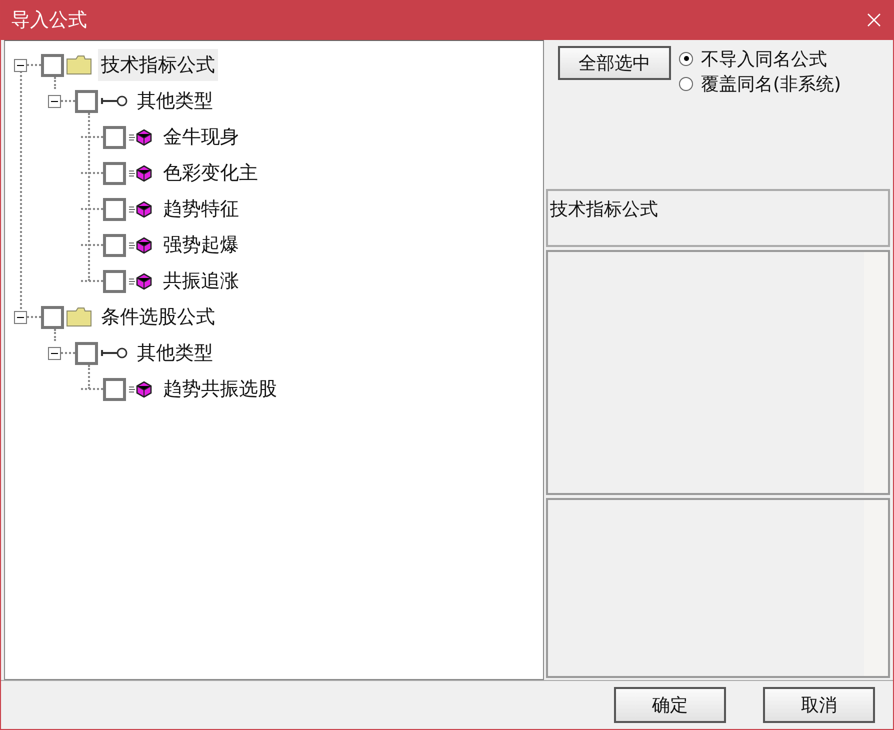 Image resolution: width=894 pixels, height=730 pixels. What do you see at coordinates (201, 281) in the screenshot?
I see `tree-item: 共振追涨` at bounding box center [201, 281].